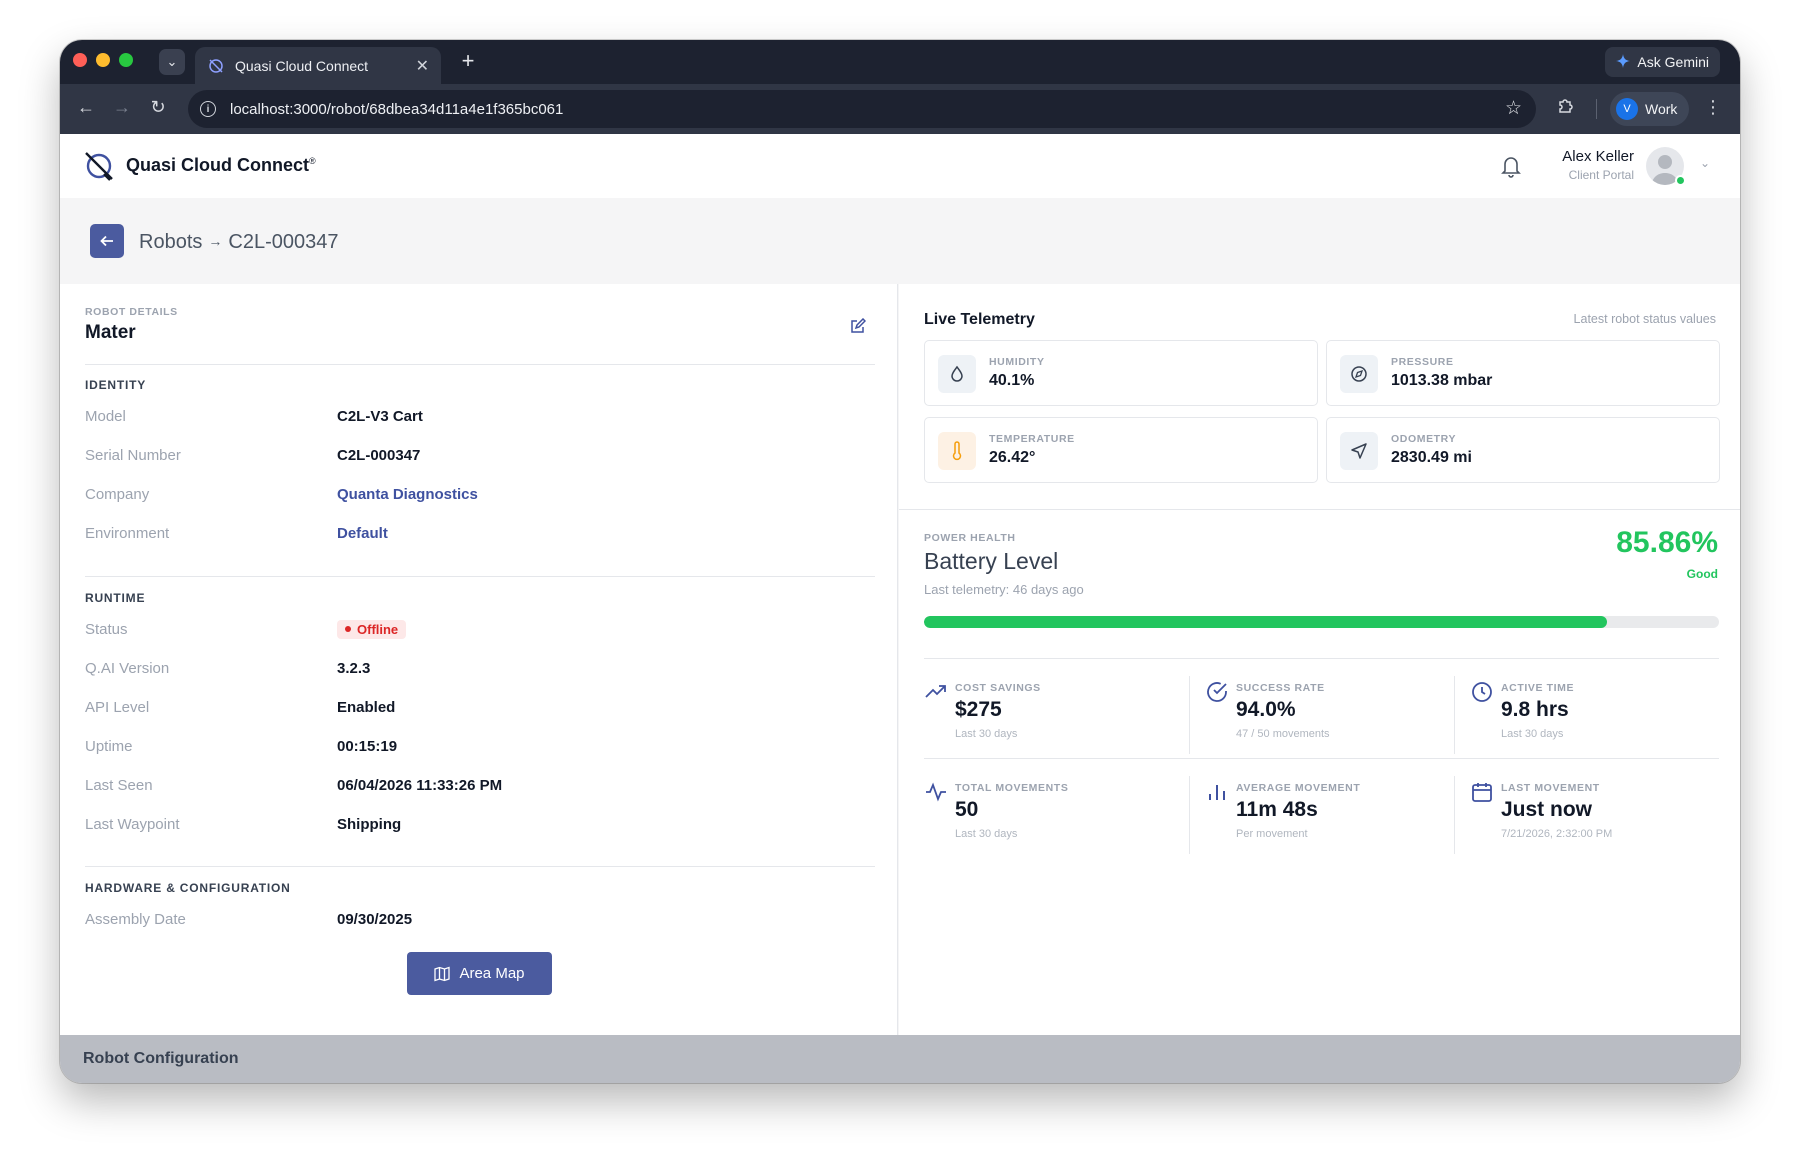 This screenshot has height=1163, width=1800. I want to click on stat-value: $275, so click(978, 709).